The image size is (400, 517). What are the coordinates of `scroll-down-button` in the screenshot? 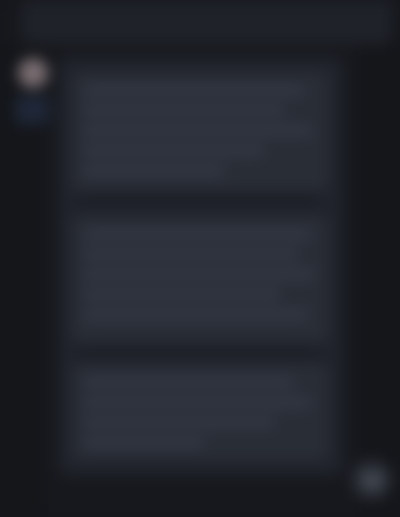 It's located at (372, 480).